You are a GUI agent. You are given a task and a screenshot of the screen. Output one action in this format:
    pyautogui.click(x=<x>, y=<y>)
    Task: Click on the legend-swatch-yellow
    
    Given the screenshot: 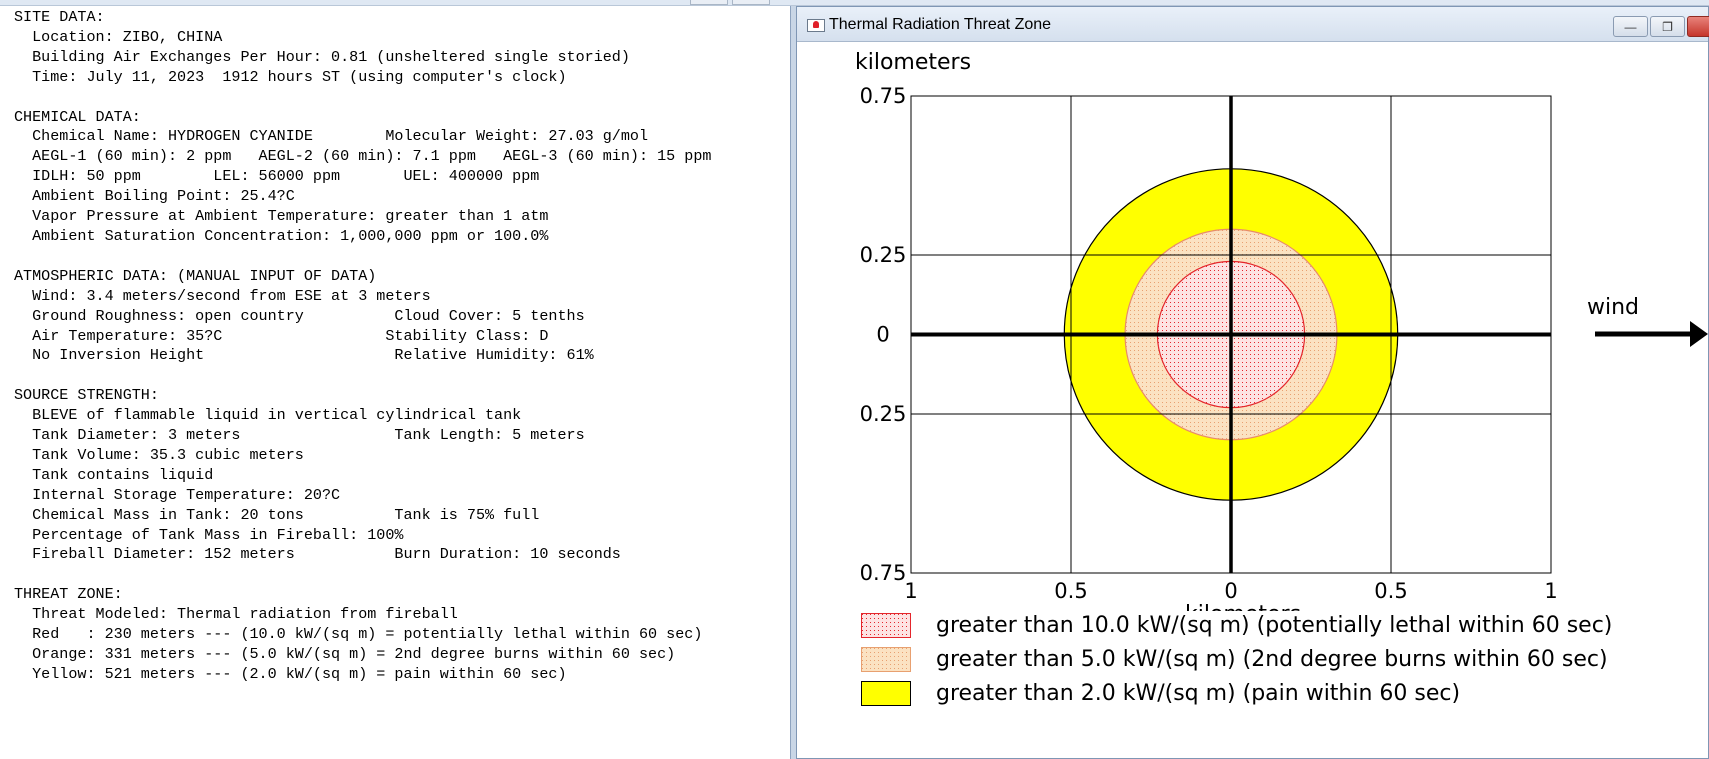 What is the action you would take?
    pyautogui.click(x=886, y=693)
    